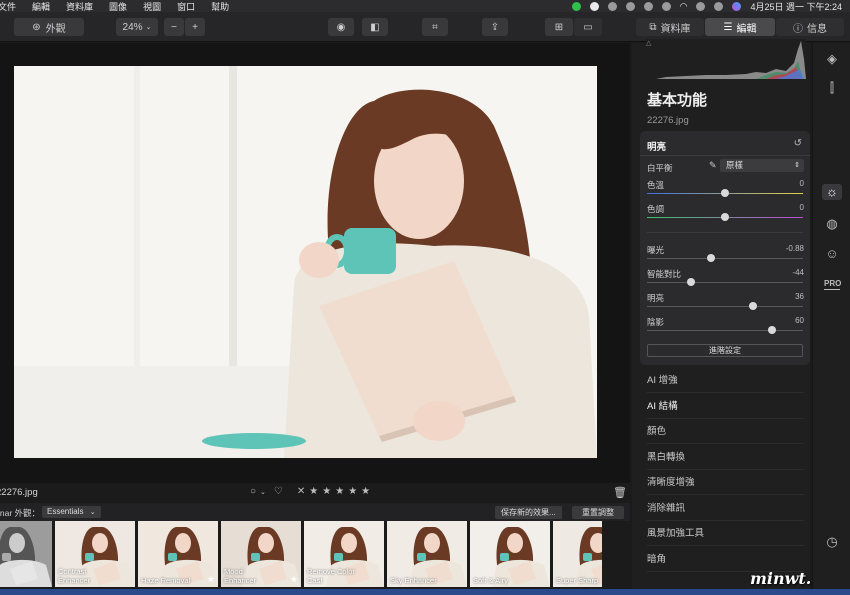 The height and width of the screenshot is (595, 850). What do you see at coordinates (79, 6) in the screenshot?
I see `menu-library: 資料庫` at bounding box center [79, 6].